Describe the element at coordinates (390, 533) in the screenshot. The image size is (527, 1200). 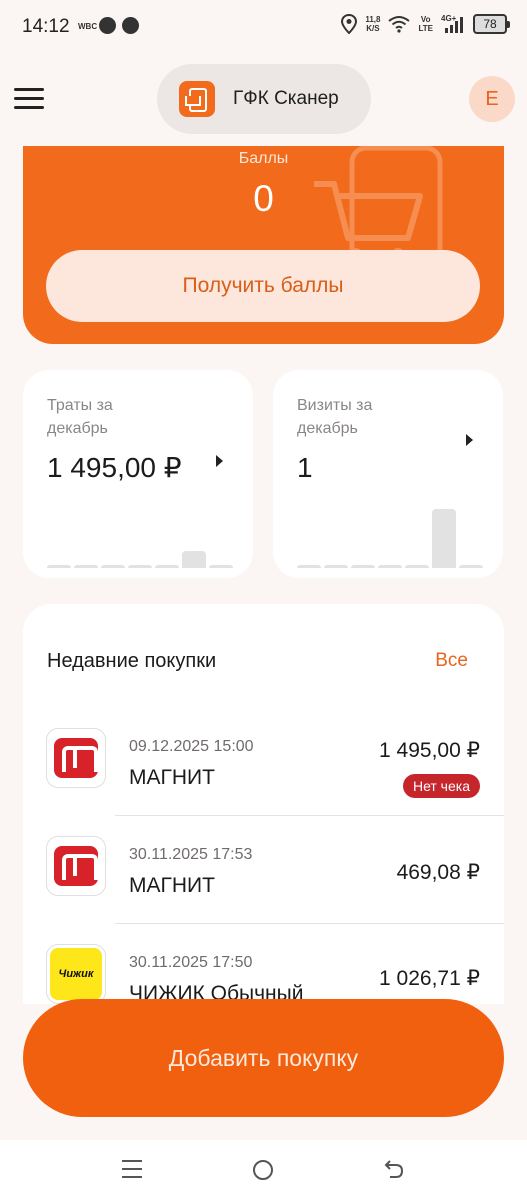
I see `visits-chart` at that location.